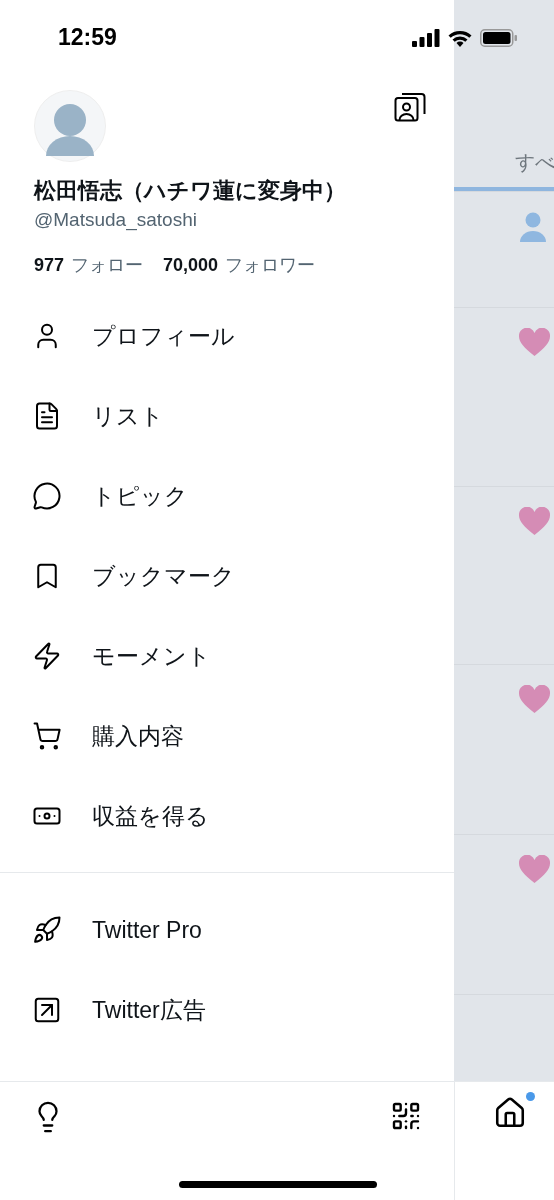 The image size is (554, 1200). Describe the element at coordinates (227, 496) in the screenshot. I see `menu-item: トピック` at that location.